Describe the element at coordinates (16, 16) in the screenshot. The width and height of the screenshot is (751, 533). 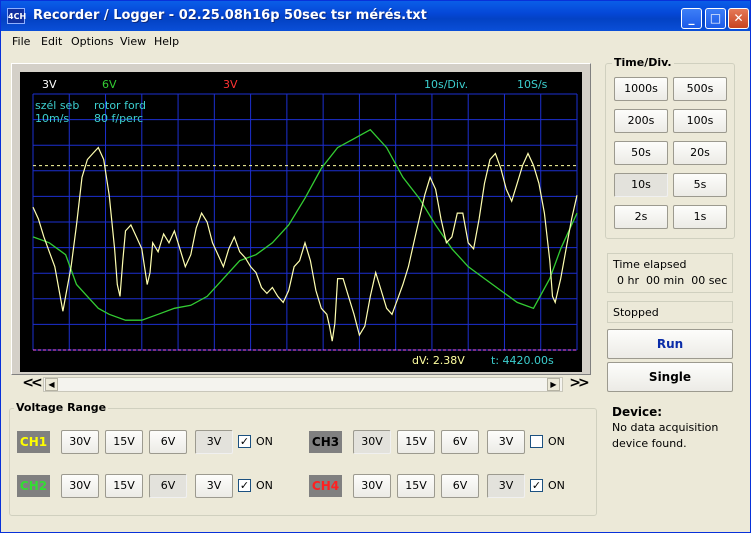
I see `app-icon: 4CH` at that location.